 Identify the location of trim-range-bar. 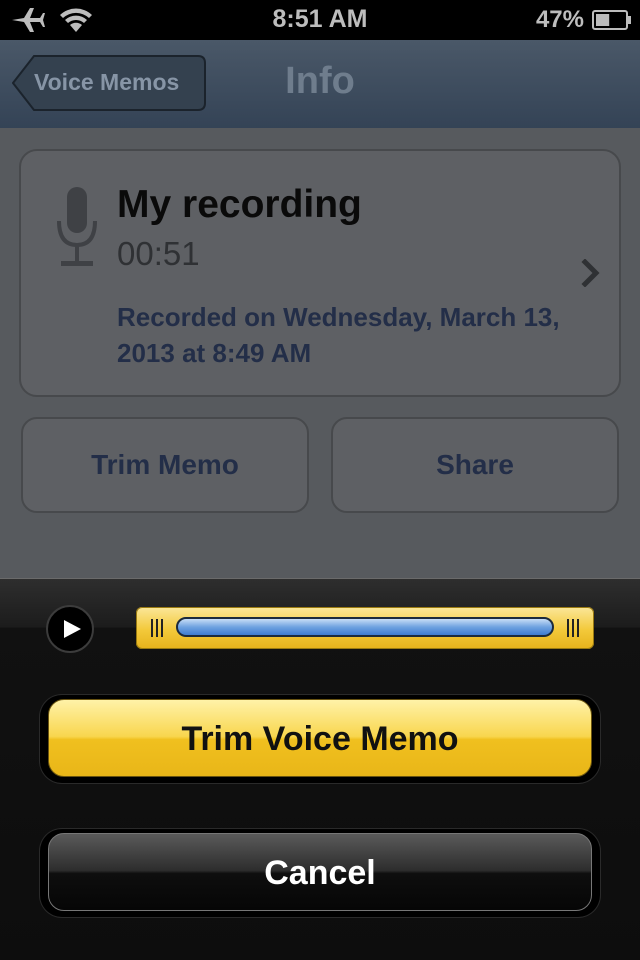
(365, 628).